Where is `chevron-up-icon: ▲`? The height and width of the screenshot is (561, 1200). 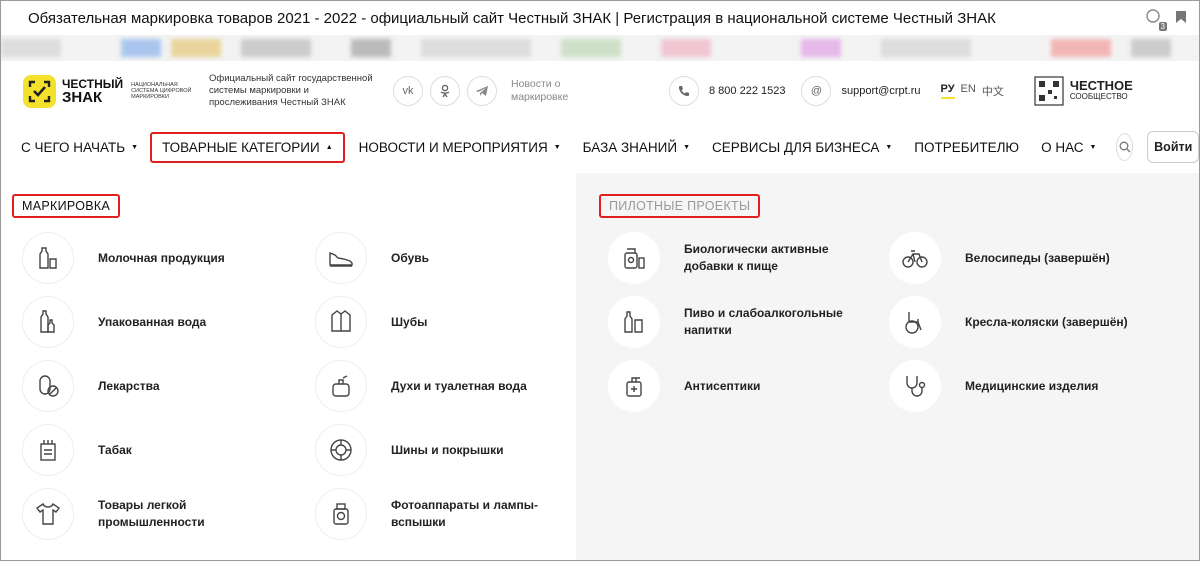 chevron-up-icon: ▲ is located at coordinates (329, 147).